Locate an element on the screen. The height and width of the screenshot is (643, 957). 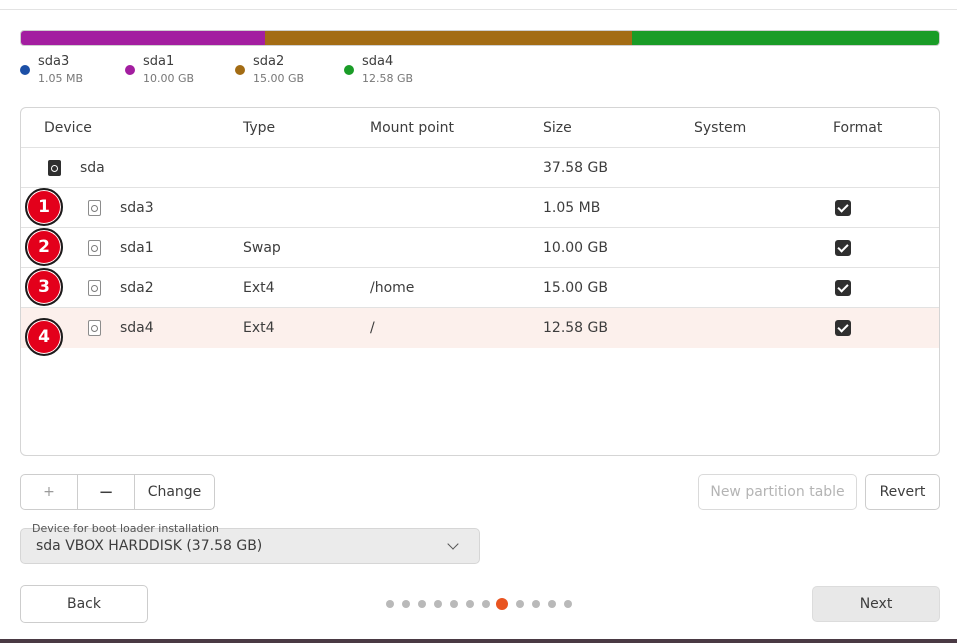
legend-size: 12.58 GB is located at coordinates (388, 78).